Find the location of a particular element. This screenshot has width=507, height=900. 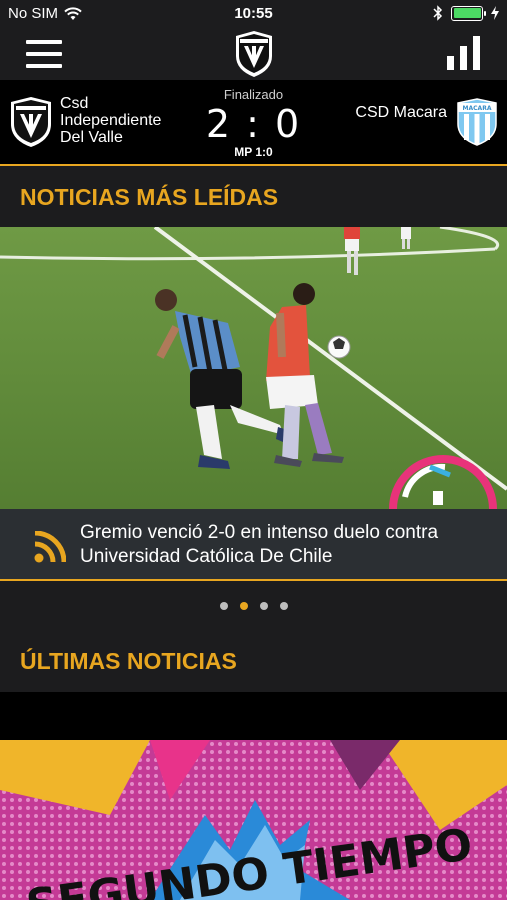

nav-bar is located at coordinates (253, 54).